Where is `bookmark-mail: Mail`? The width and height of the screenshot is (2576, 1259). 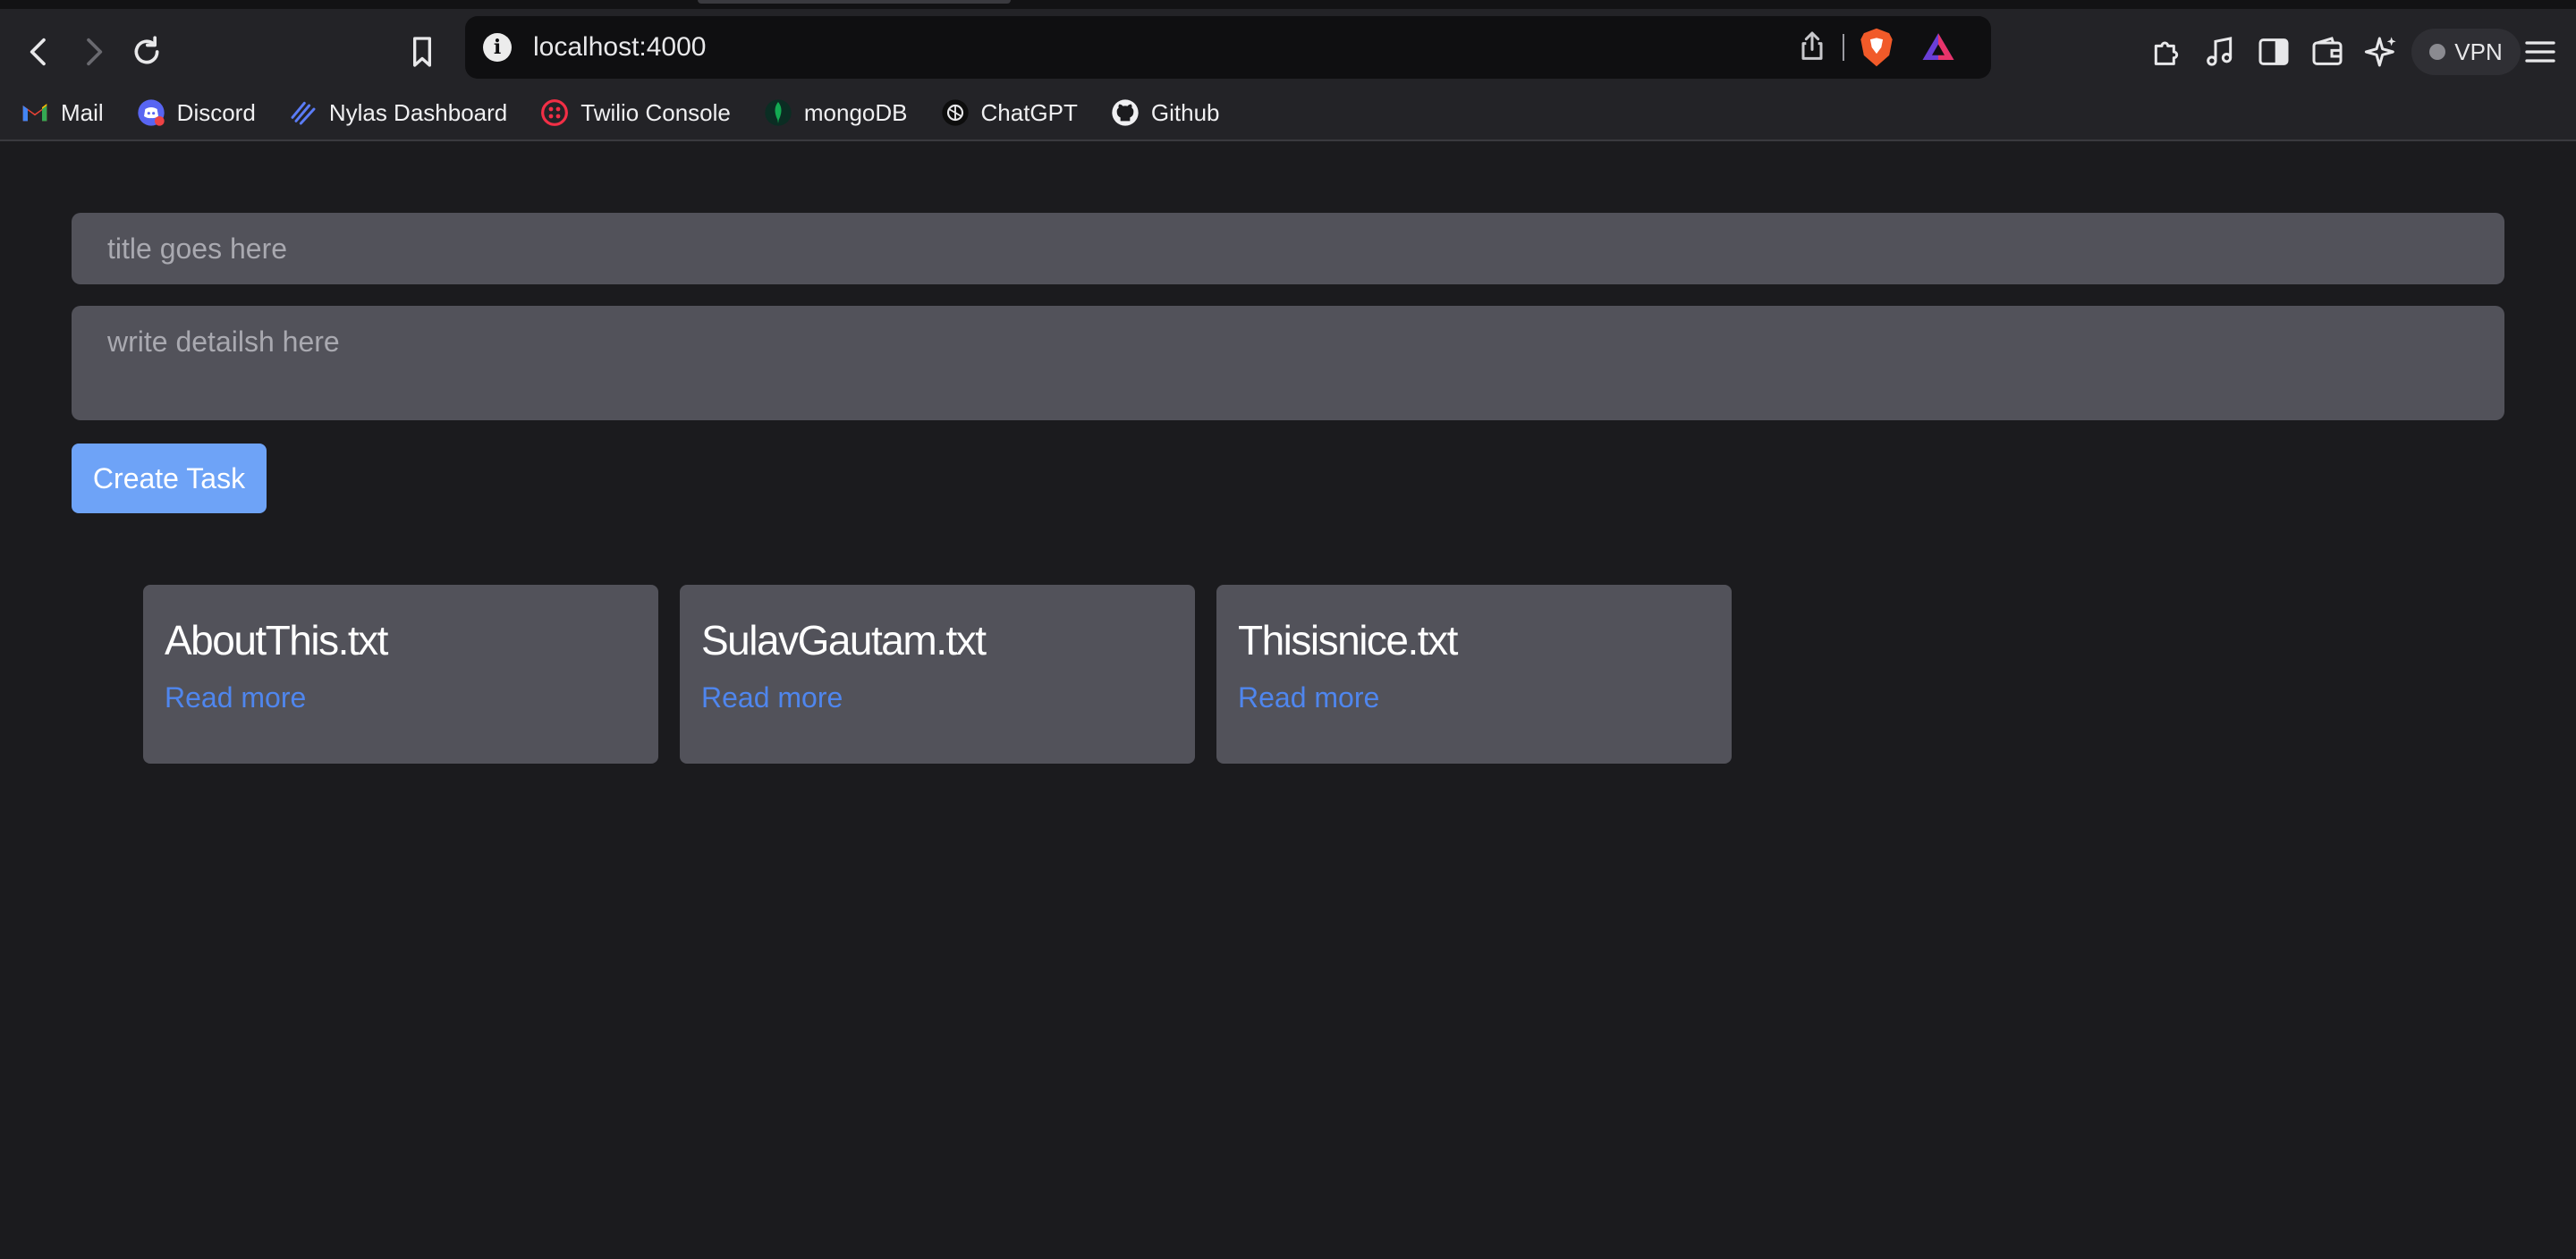
bookmark-mail: Mail is located at coordinates (62, 112).